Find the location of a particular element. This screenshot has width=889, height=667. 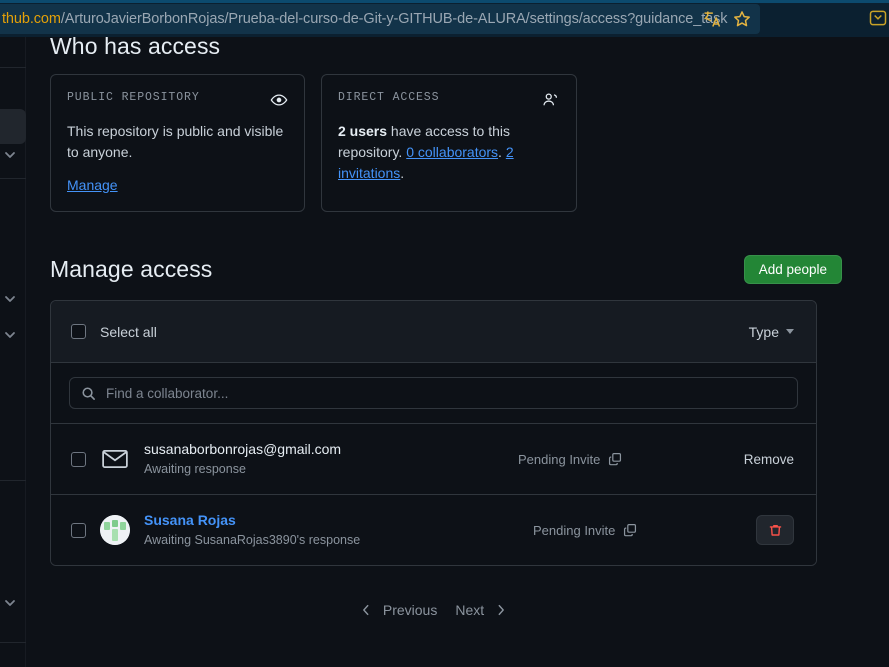

search-icon is located at coordinates (88, 393).